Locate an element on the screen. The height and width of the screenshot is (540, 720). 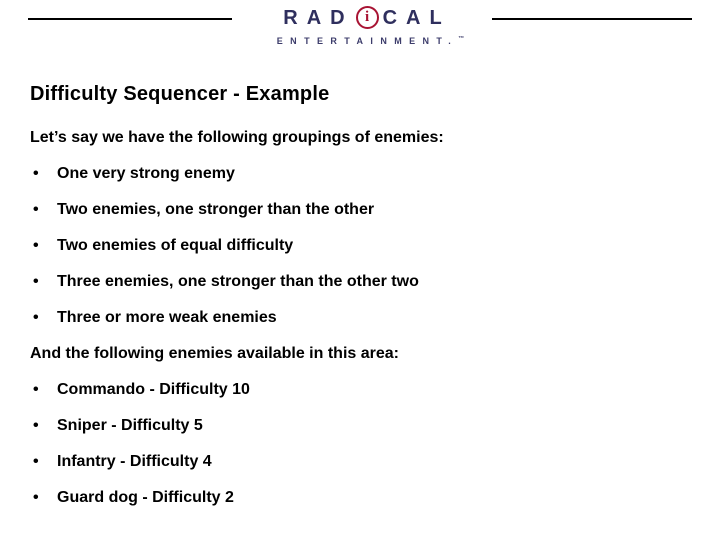
list-item: • Infantry - Difficulty 4 is located at coordinates (360, 462).